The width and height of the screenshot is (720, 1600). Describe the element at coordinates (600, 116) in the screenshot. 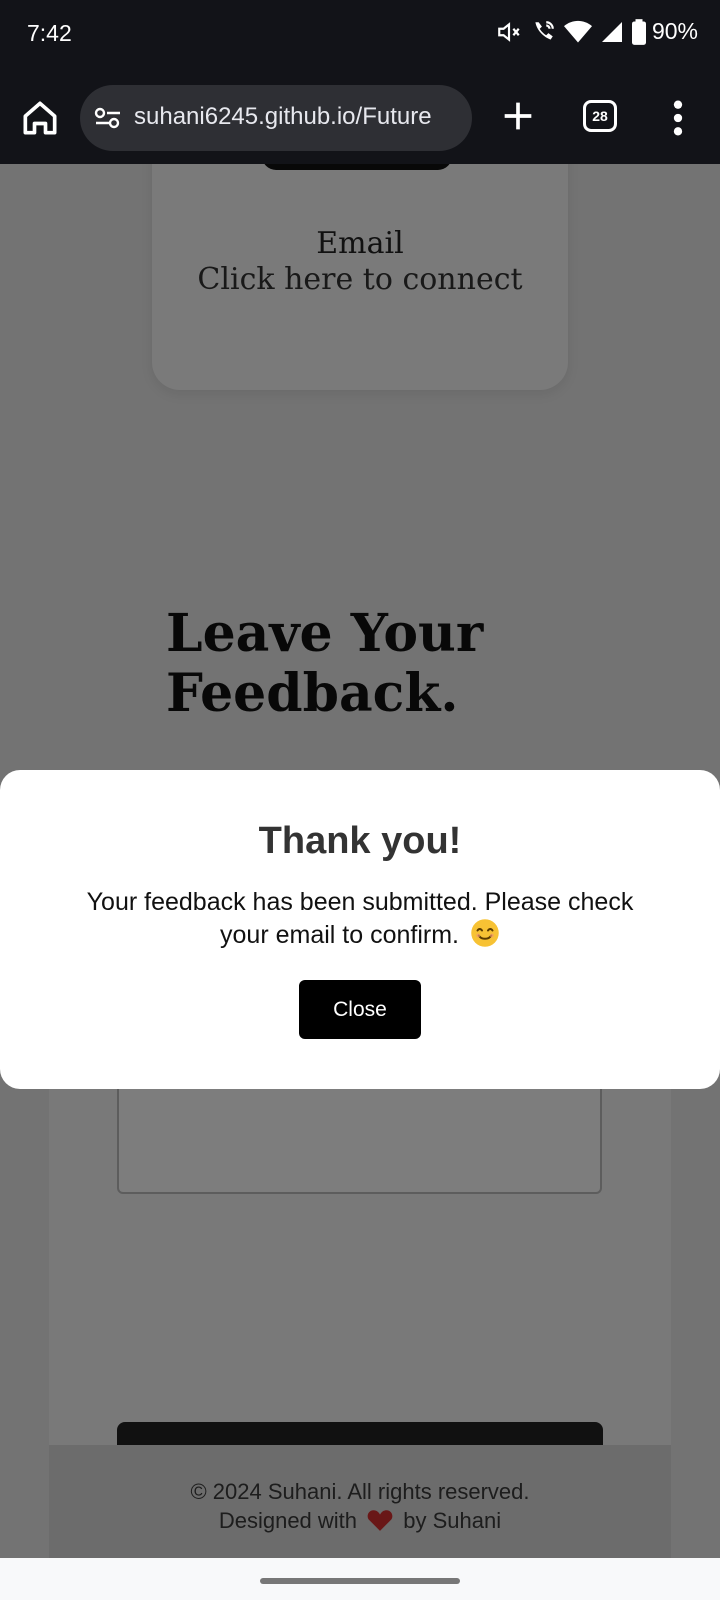

I see `tab-switcher-button: 28` at that location.